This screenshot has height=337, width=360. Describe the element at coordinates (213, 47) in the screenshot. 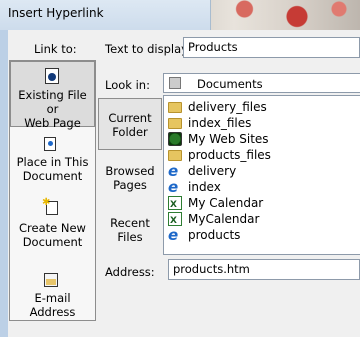

I see `text-to-display-value: Products` at that location.